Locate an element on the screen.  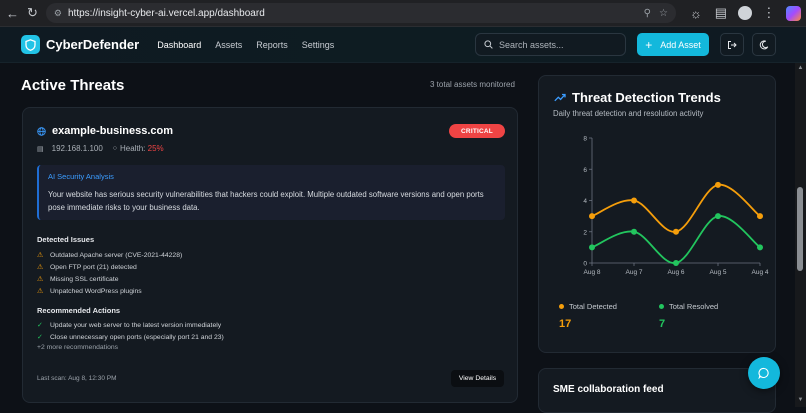
trending-up-icon is located at coordinates (560, 97).